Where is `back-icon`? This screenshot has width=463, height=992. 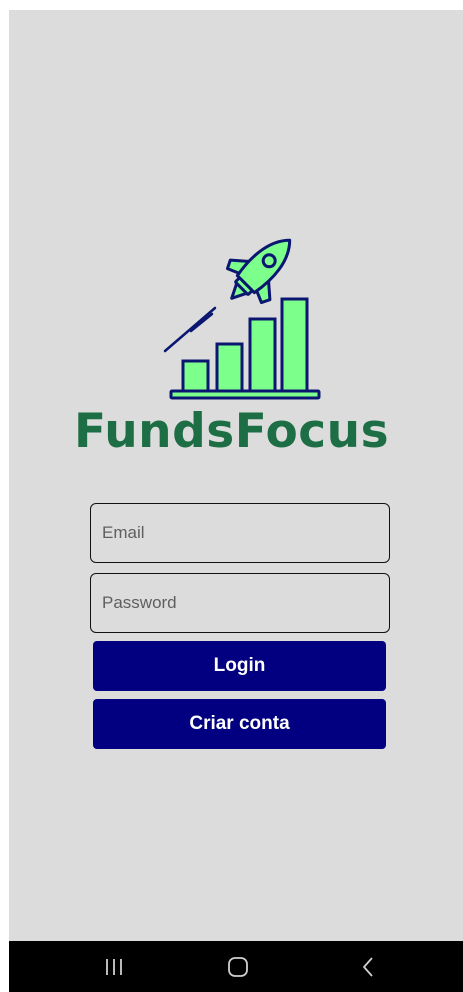 back-icon is located at coordinates (368, 966).